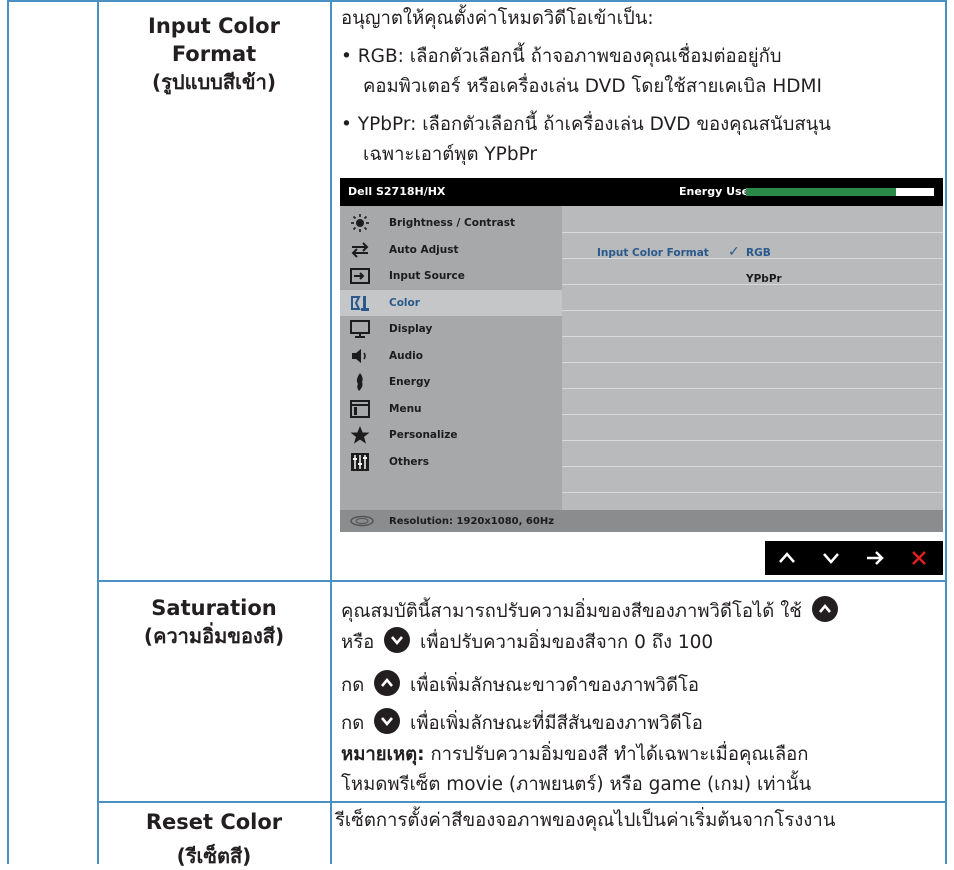 Image resolution: width=954 pixels, height=870 pixels. I want to click on osd-menu-item-menu: Menu, so click(451, 409).